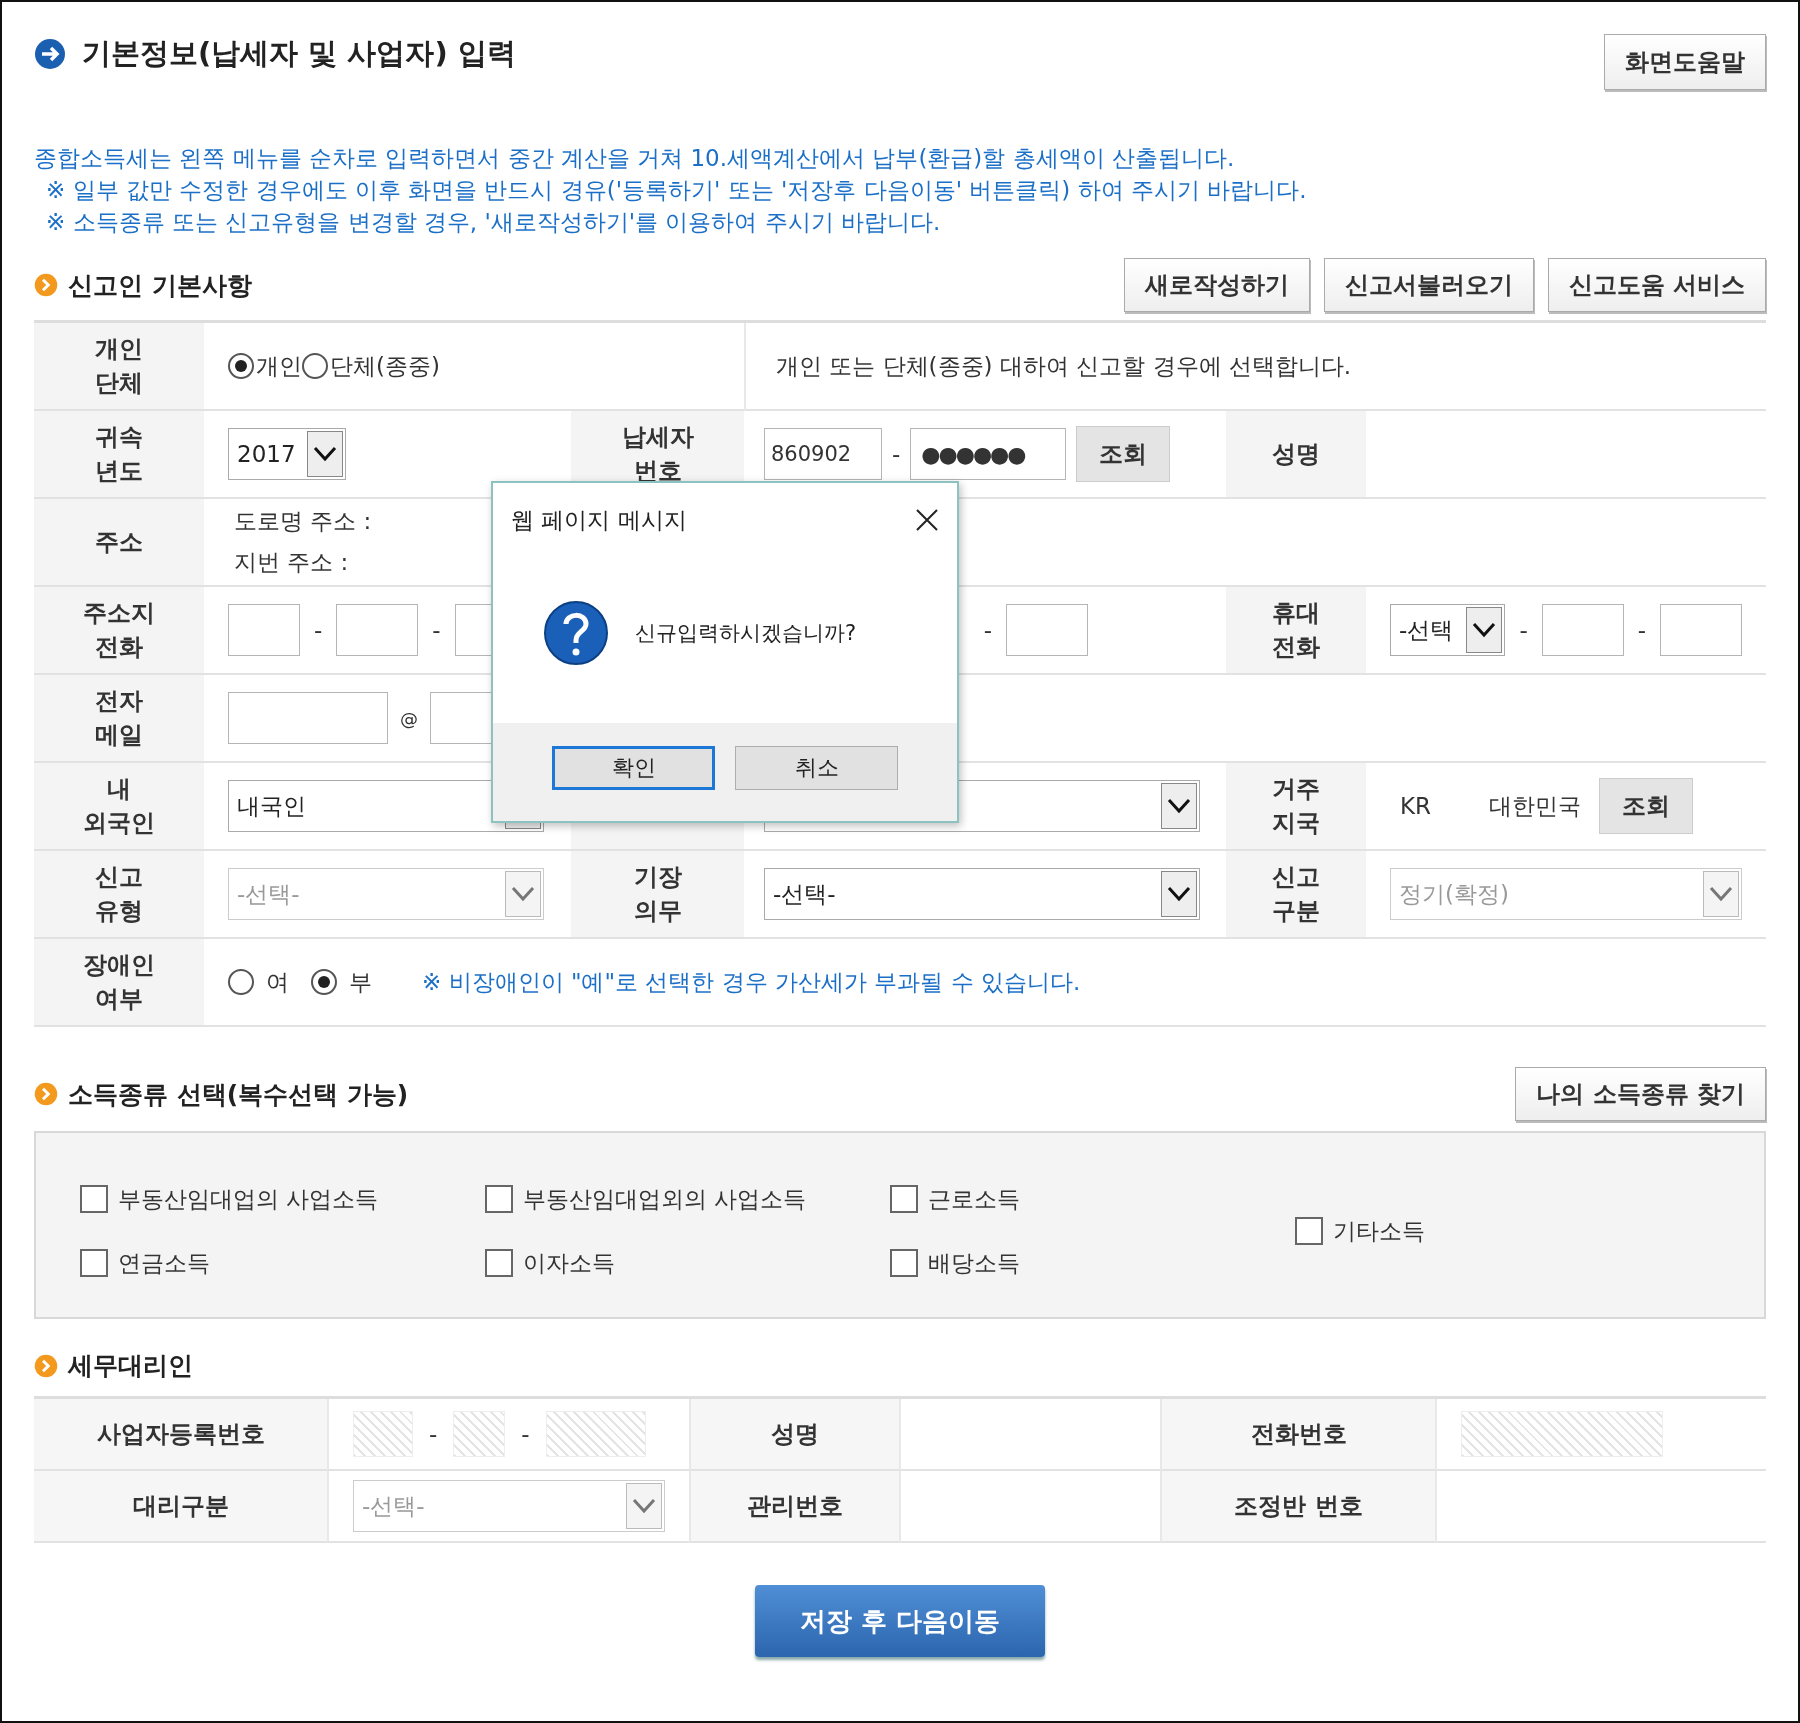  I want to click on dialog-button: 취소, so click(816, 768).